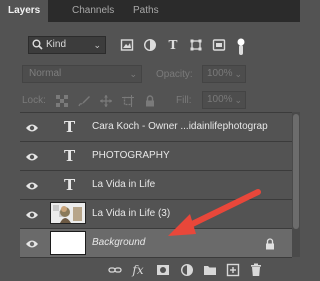  Describe the element at coordinates (196, 45) in the screenshot. I see `shape-layer-filter-icon` at that location.